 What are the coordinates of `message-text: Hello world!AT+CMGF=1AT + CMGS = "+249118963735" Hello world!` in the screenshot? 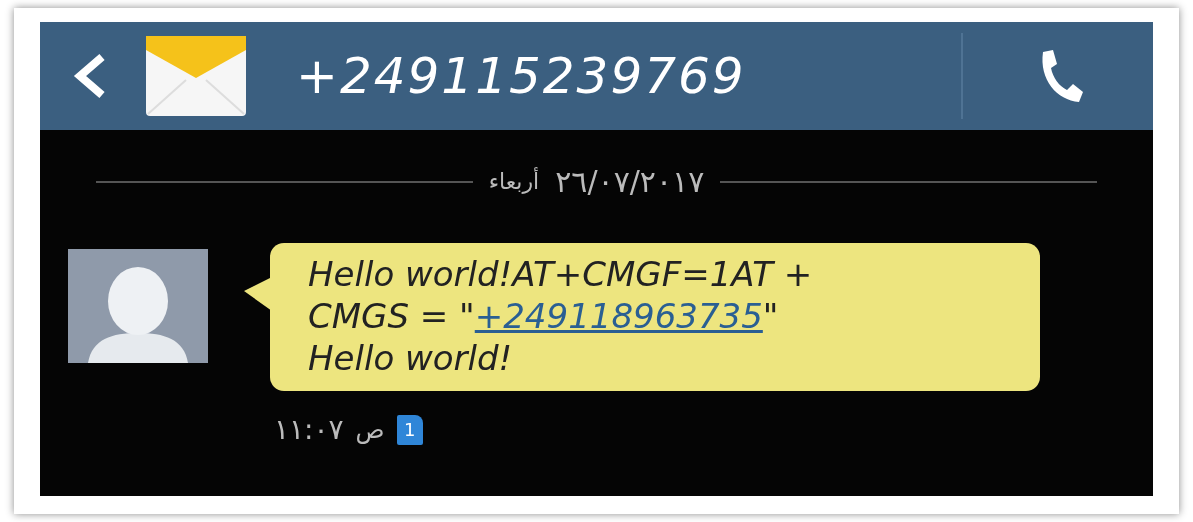 It's located at (561, 316).